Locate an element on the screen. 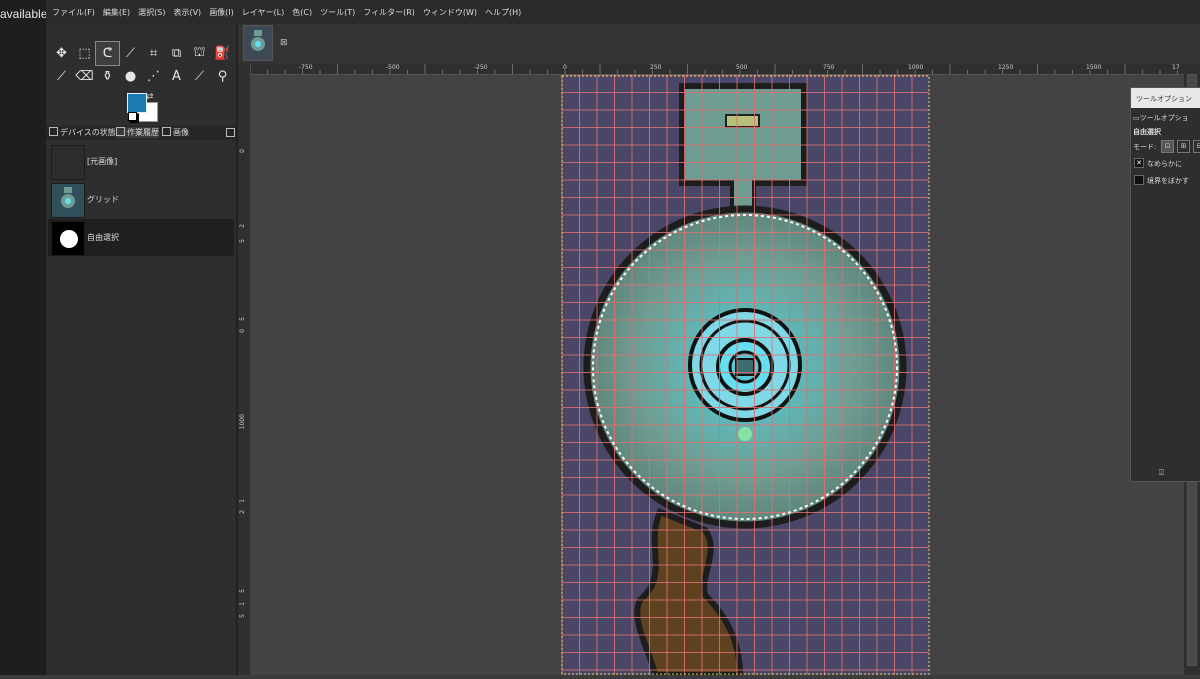 The height and width of the screenshot is (679, 1200). top-room is located at coordinates (743, 134).